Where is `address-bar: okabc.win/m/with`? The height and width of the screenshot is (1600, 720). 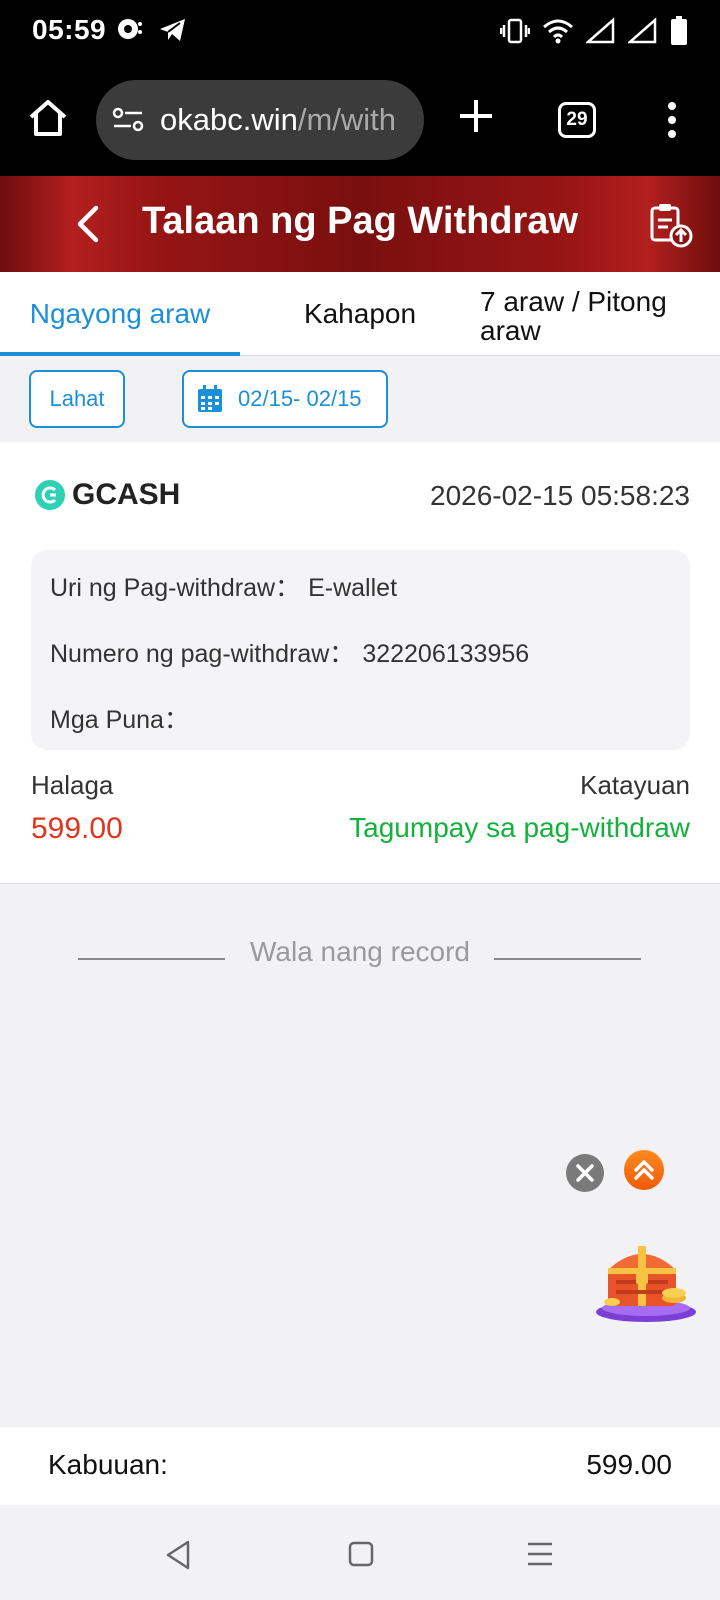 address-bar: okabc.win/m/with is located at coordinates (260, 120).